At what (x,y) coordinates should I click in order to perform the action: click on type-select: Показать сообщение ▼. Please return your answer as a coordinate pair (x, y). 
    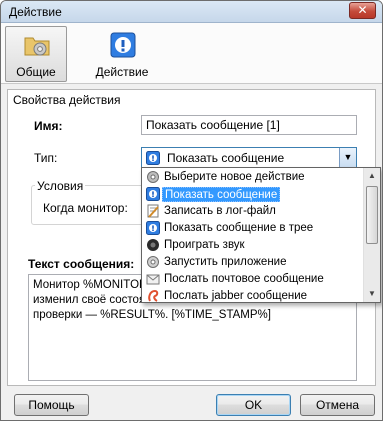
    Looking at the image, I should click on (249, 157).